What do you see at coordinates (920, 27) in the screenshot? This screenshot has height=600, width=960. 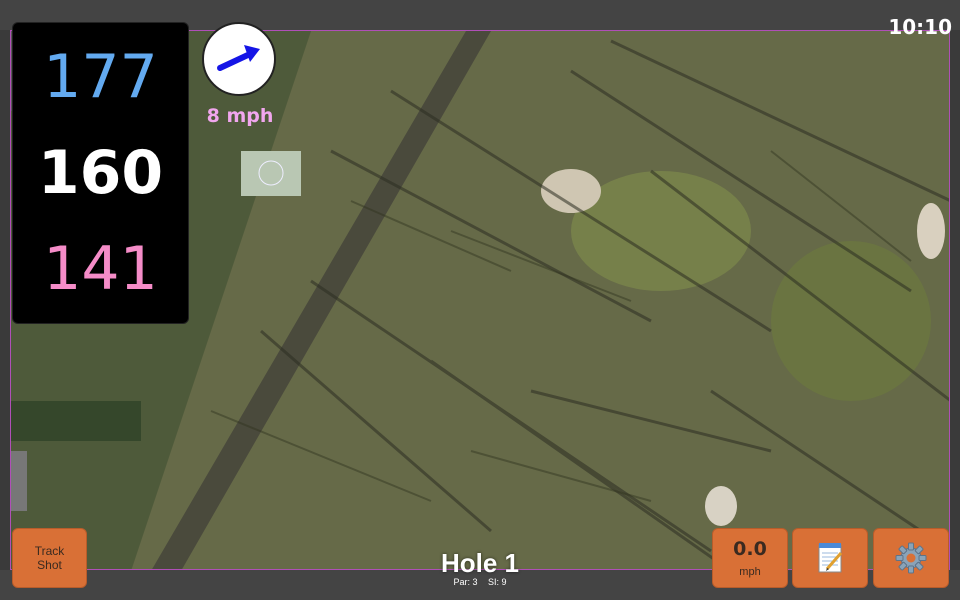 I see `clock: 10:10` at bounding box center [920, 27].